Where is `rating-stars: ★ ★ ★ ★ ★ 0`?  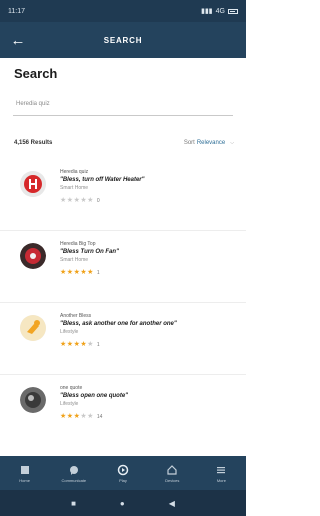 rating-stars: ★ ★ ★ ★ ★ 0 is located at coordinates (145, 201).